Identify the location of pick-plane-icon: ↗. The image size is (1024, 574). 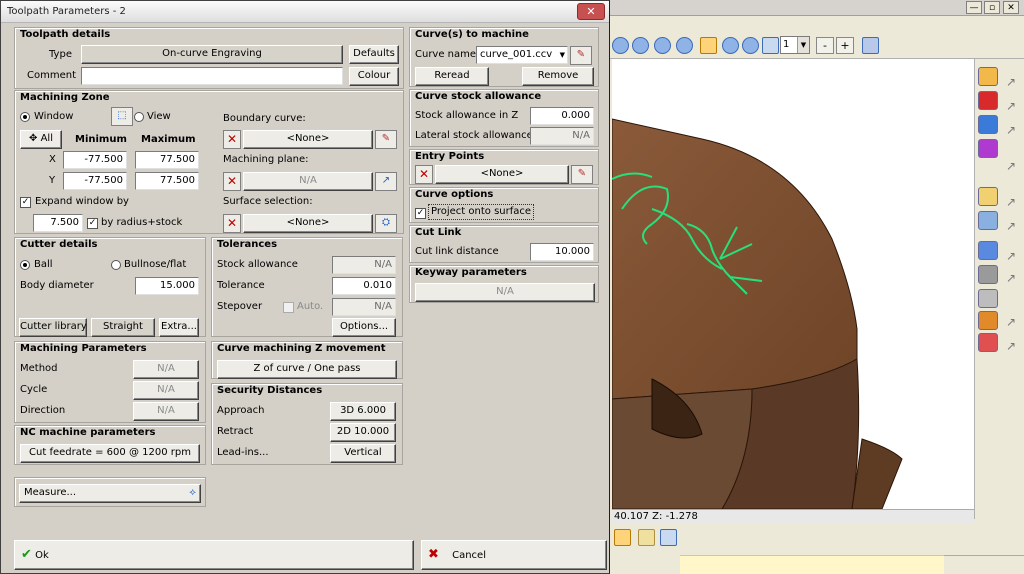
(386, 181).